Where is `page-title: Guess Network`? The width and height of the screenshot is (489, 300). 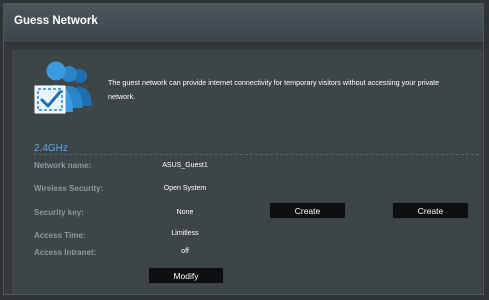 page-title: Guess Network is located at coordinates (56, 21).